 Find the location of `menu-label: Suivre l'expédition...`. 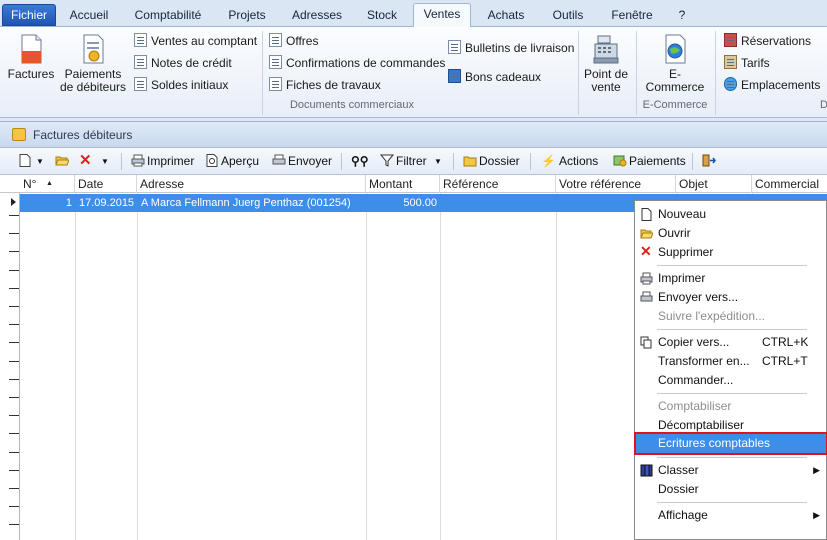

menu-label: Suivre l'expédition... is located at coordinates (712, 316).